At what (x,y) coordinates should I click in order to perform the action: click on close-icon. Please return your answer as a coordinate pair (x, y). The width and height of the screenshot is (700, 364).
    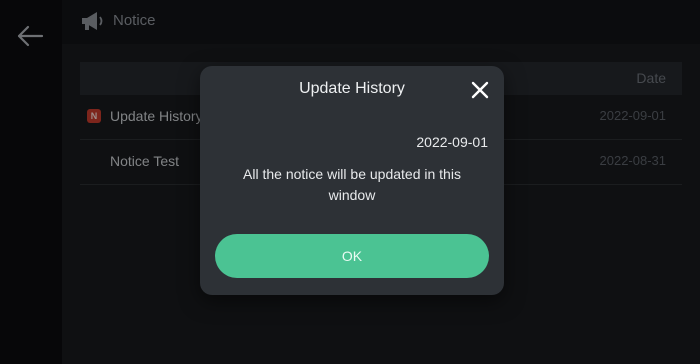
    Looking at the image, I should click on (480, 90).